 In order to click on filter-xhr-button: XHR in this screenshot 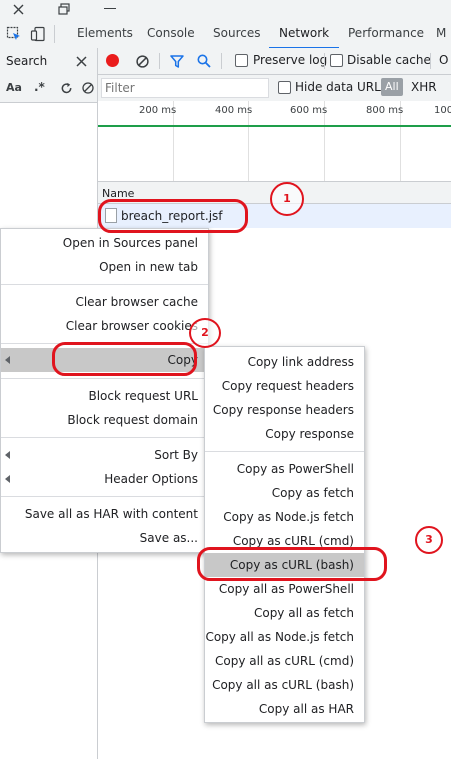, I will do `click(424, 87)`.